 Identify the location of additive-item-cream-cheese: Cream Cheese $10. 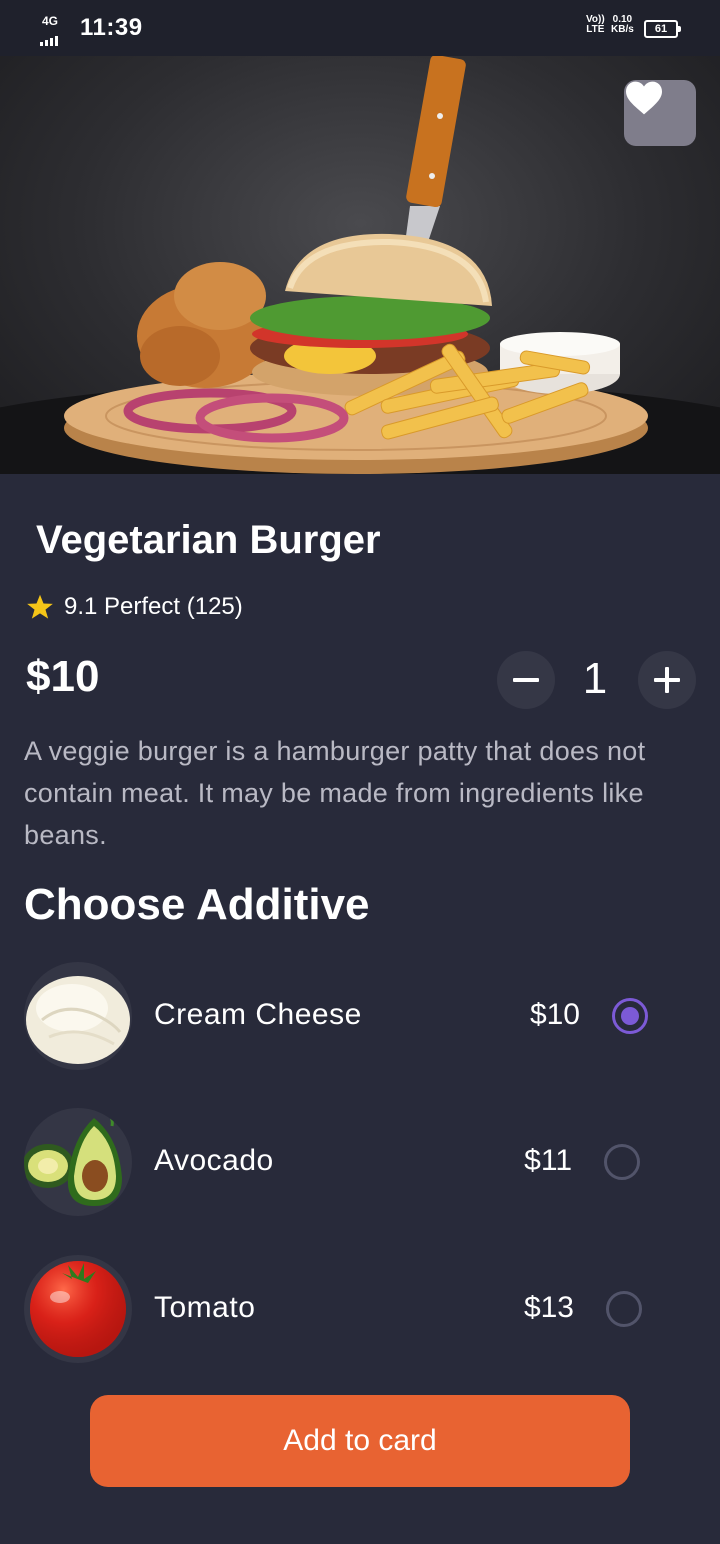
(354, 1016).